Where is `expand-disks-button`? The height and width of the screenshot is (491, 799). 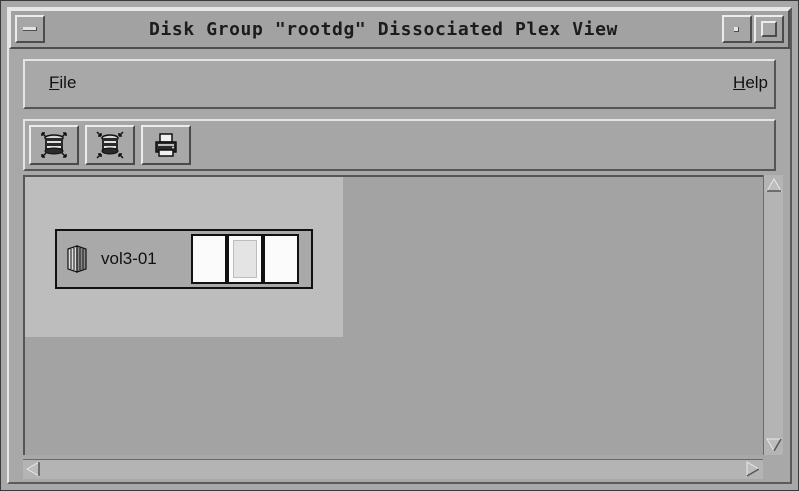 expand-disks-button is located at coordinates (54, 145).